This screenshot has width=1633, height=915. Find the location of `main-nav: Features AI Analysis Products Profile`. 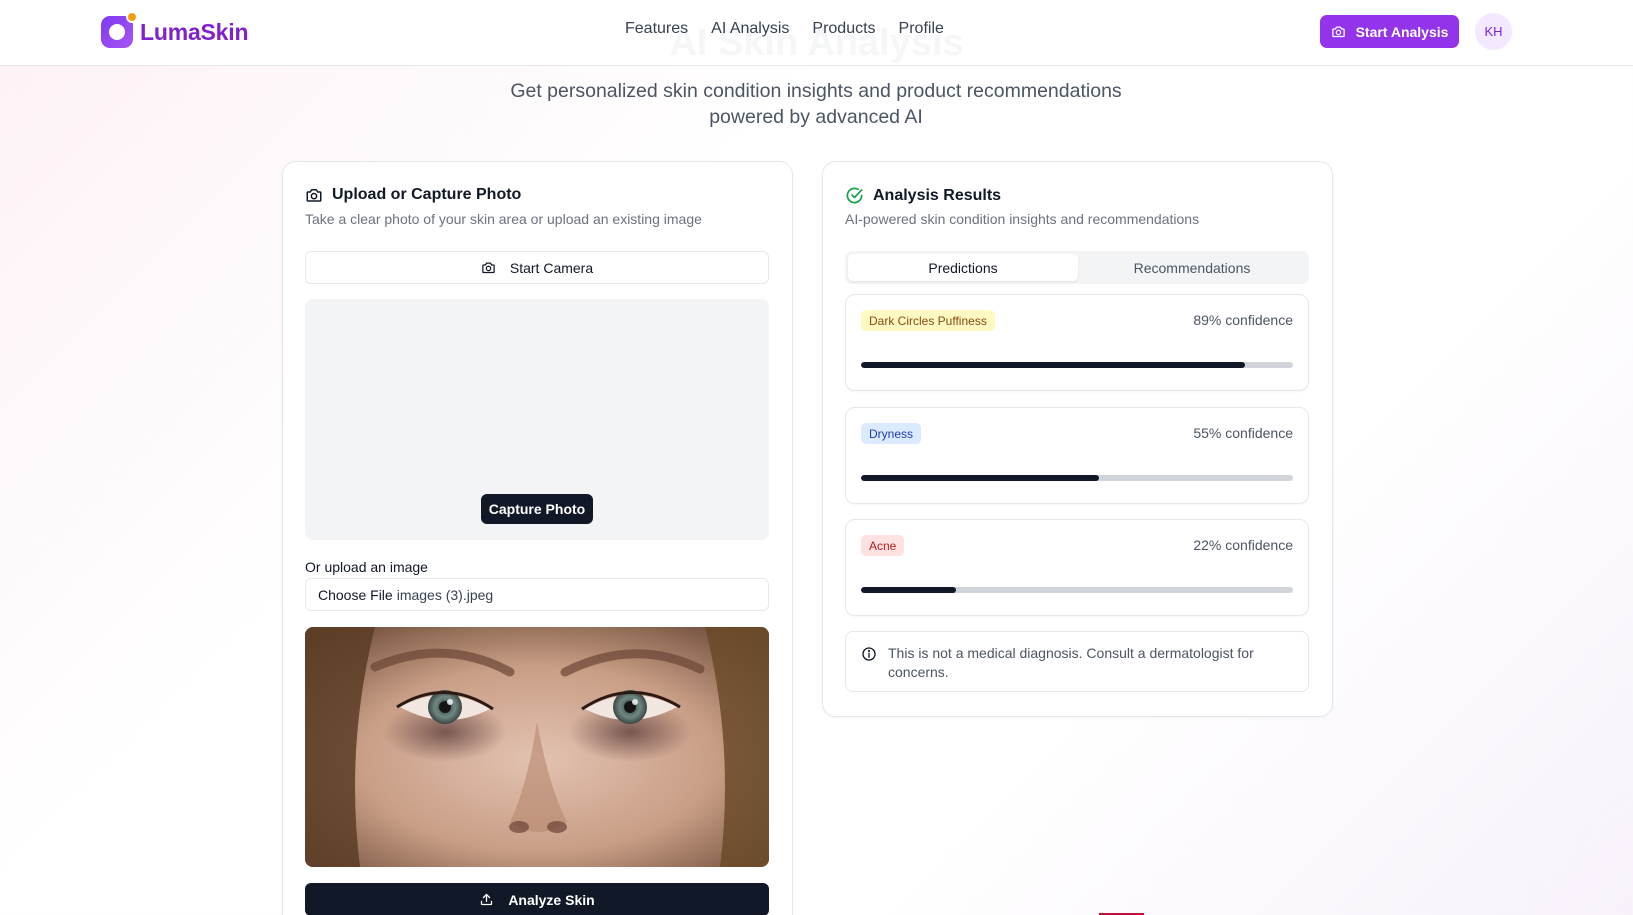

main-nav: Features AI Analysis Products Profile is located at coordinates (784, 29).